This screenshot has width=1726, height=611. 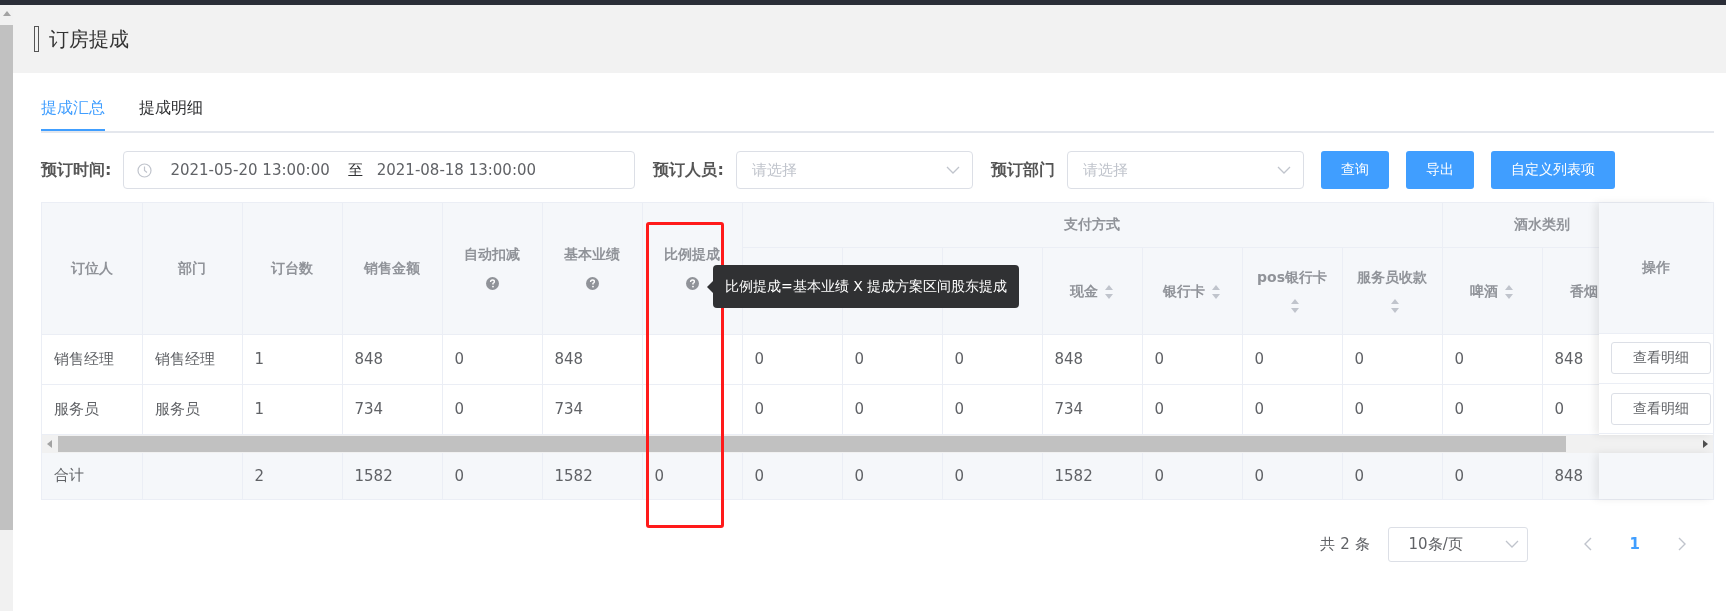 I want to click on column-header: 香烟, so click(x=1584, y=290).